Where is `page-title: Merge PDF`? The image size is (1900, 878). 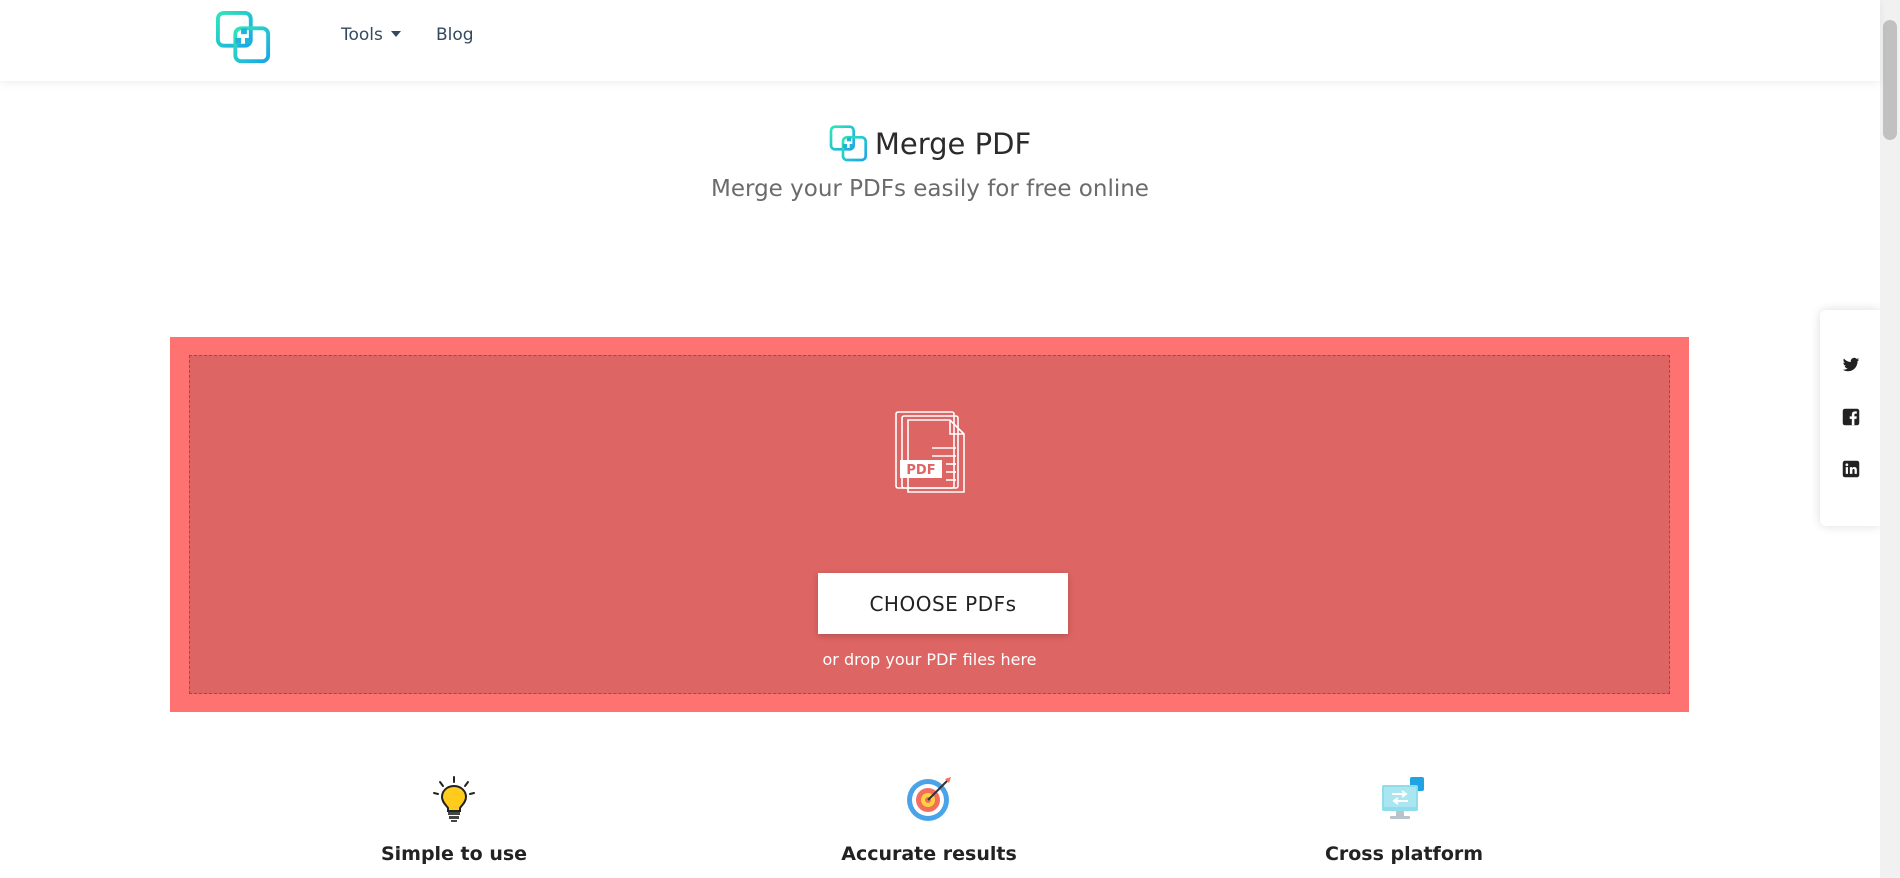 page-title: Merge PDF is located at coordinates (953, 144).